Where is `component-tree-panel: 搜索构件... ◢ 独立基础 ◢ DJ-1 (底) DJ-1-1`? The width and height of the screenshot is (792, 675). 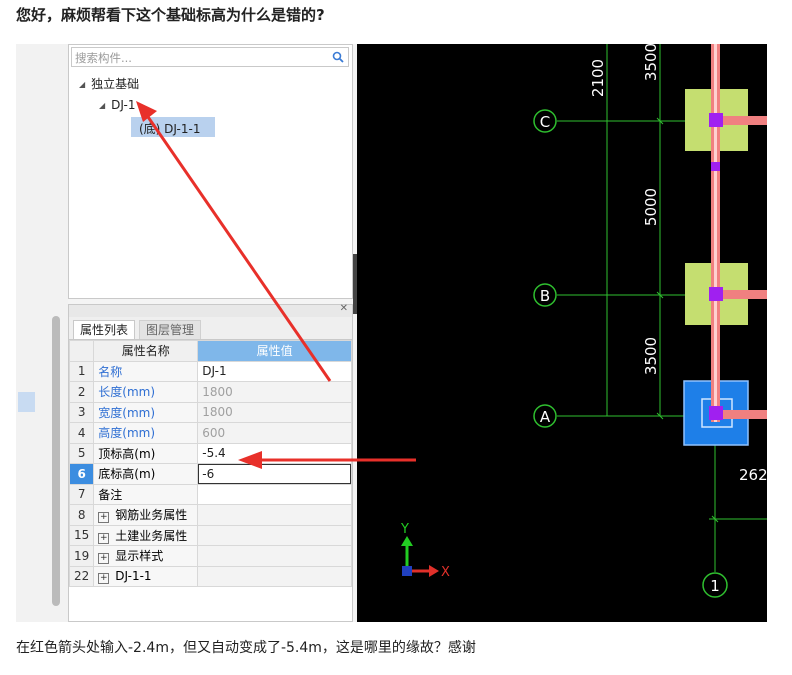
component-tree-panel: 搜索构件... ◢ 独立基础 ◢ DJ-1 (底) DJ-1-1 is located at coordinates (210, 171).